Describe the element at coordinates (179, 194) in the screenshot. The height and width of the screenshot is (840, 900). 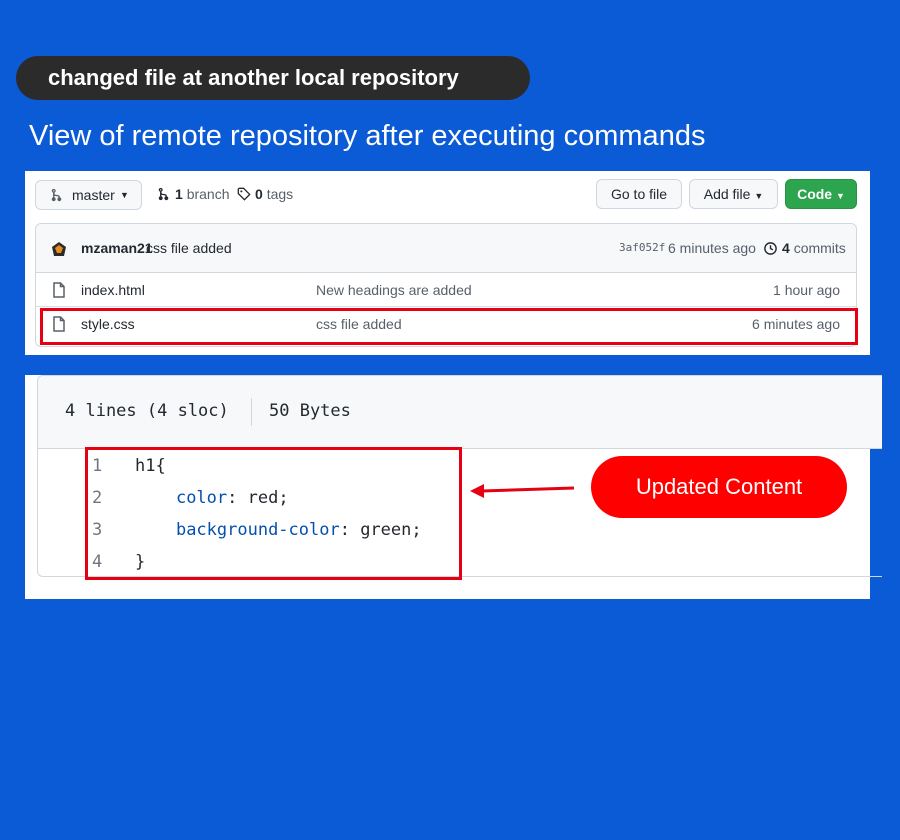
I see `branch-count: 1` at that location.